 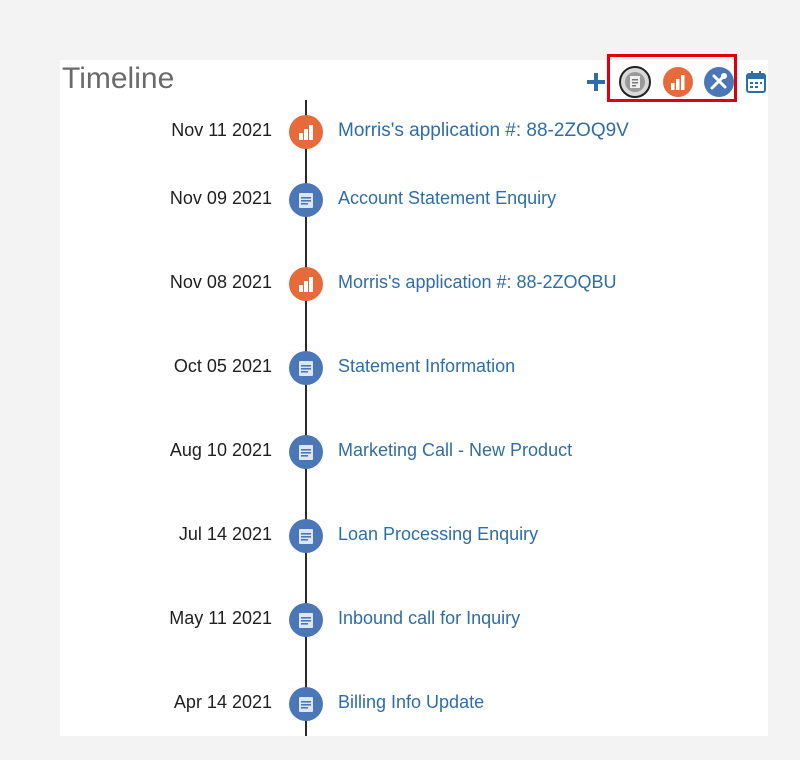 What do you see at coordinates (222, 702) in the screenshot?
I see `event-date: Apr 14 2021` at bounding box center [222, 702].